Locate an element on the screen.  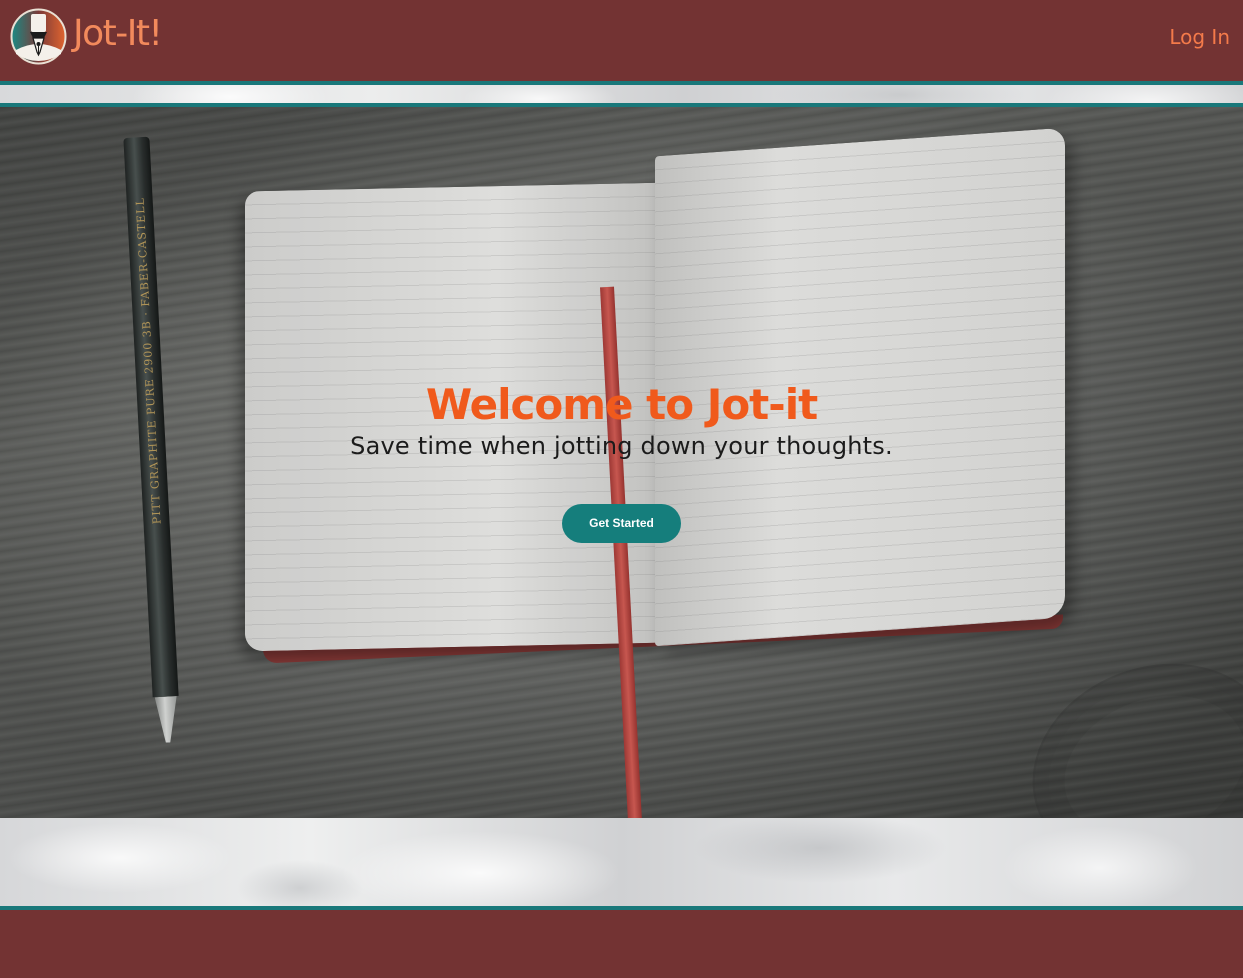
paper-strip-bottom is located at coordinates (621, 862).